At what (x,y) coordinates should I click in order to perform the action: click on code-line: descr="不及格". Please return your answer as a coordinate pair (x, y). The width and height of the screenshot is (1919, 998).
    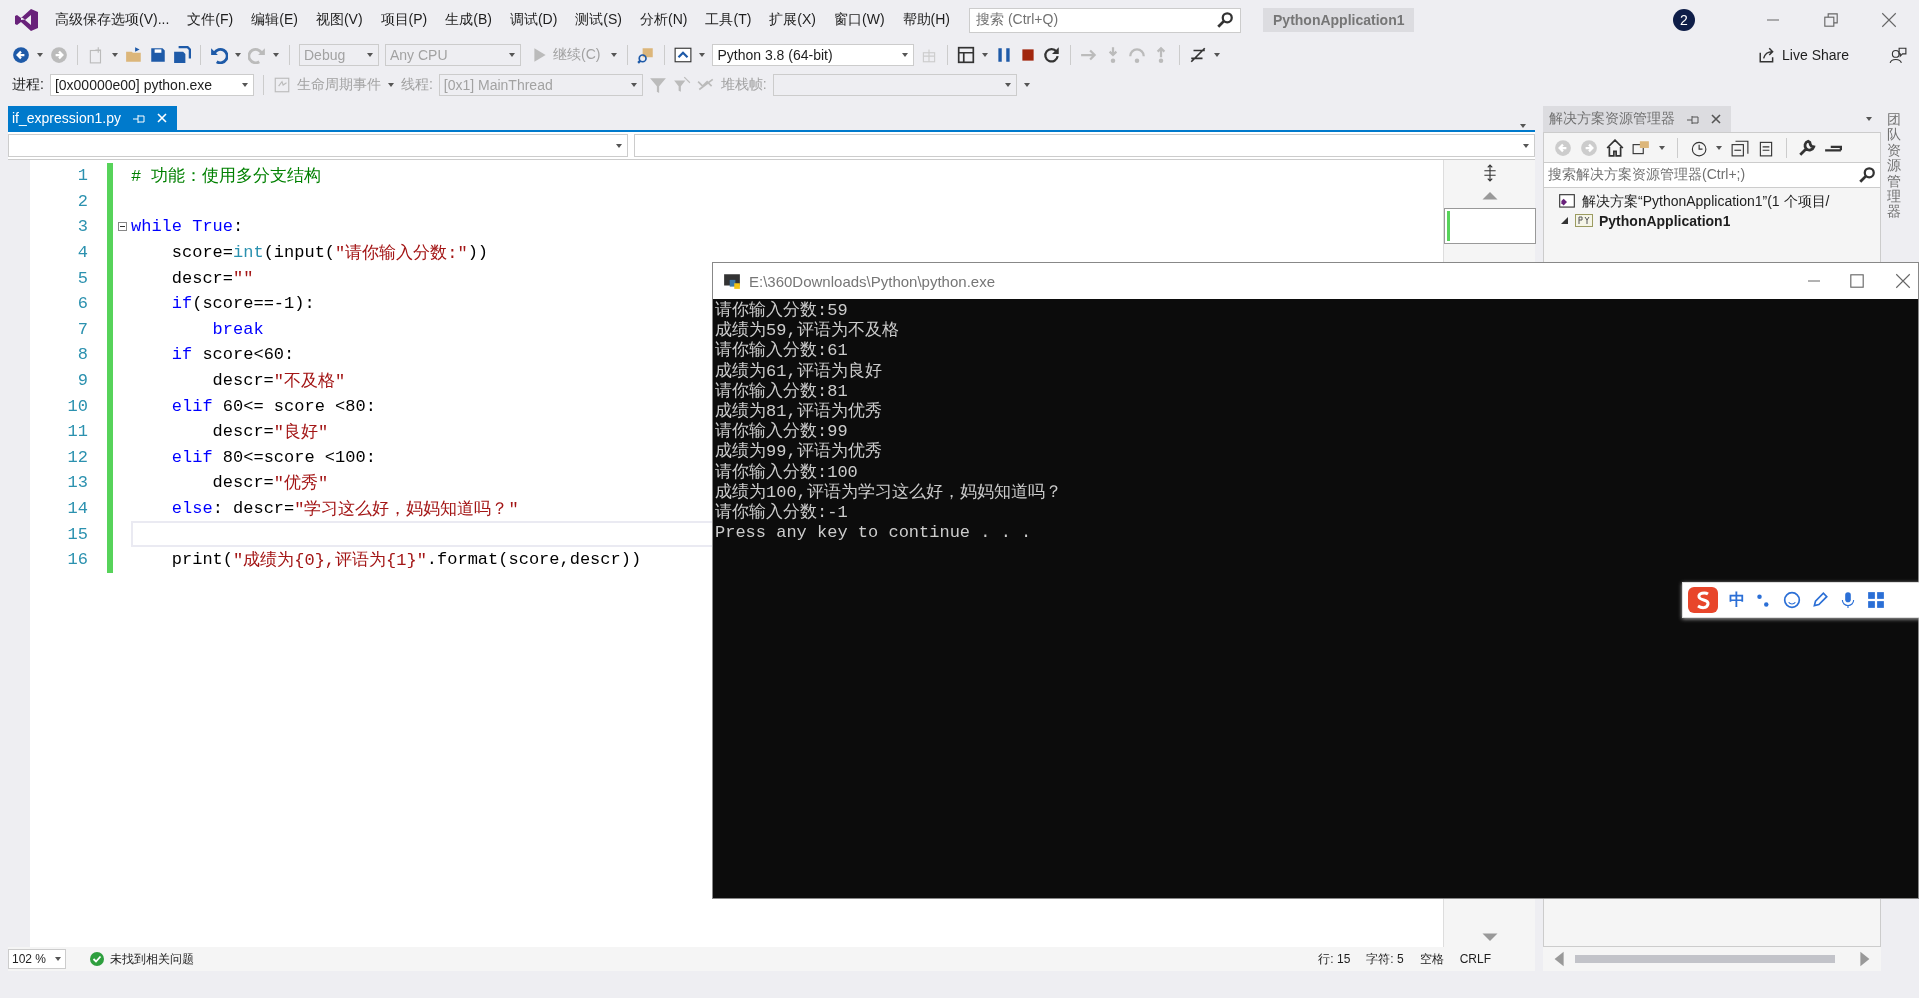
    Looking at the image, I should click on (278, 382).